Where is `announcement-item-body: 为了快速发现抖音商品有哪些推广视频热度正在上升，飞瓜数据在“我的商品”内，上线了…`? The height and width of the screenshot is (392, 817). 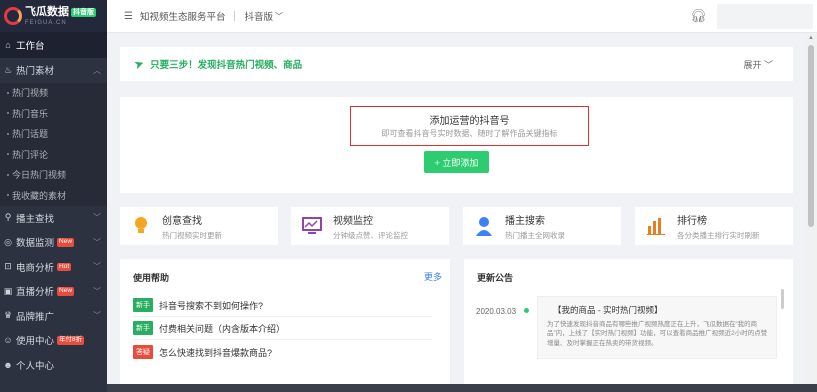
announcement-item-body: 为了快速发现抖音商品有哪些推广视频热度正在上升，飞瓜数据在“我的商品”内，上线了… is located at coordinates (657, 334).